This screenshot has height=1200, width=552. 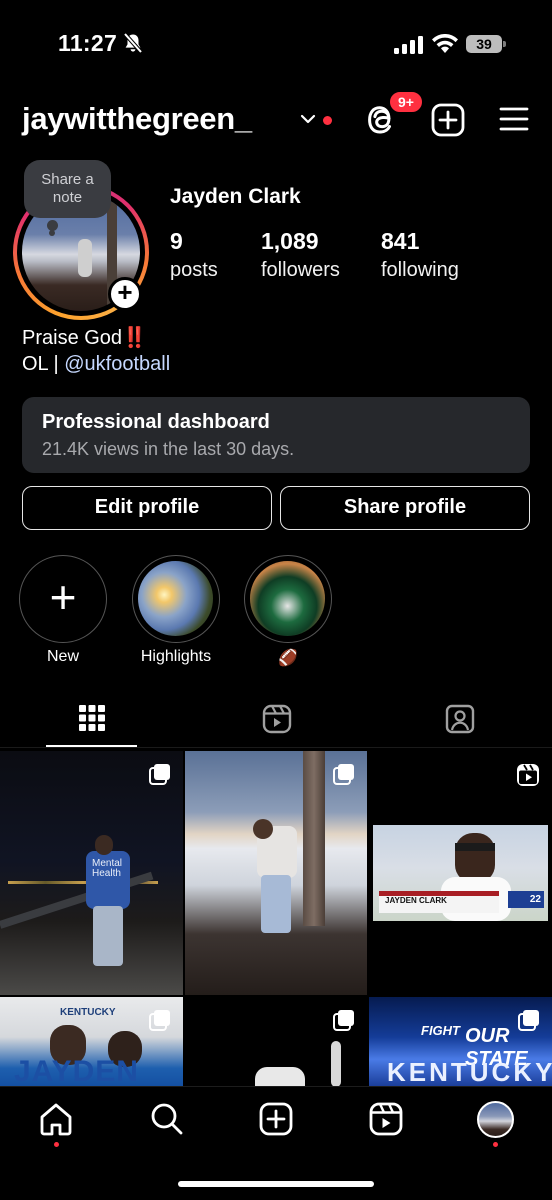 I want to click on followers-count: 1,089, so click(x=290, y=241).